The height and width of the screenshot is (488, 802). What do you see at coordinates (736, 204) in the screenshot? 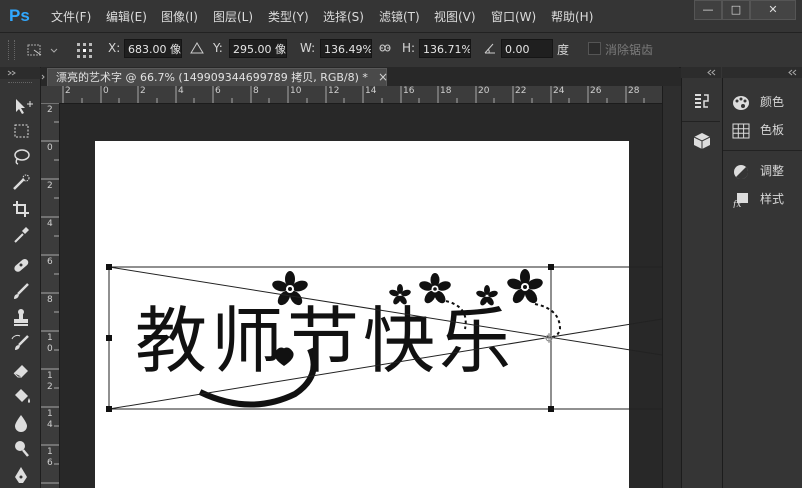
I see `svg-text: fx` at bounding box center [736, 204].